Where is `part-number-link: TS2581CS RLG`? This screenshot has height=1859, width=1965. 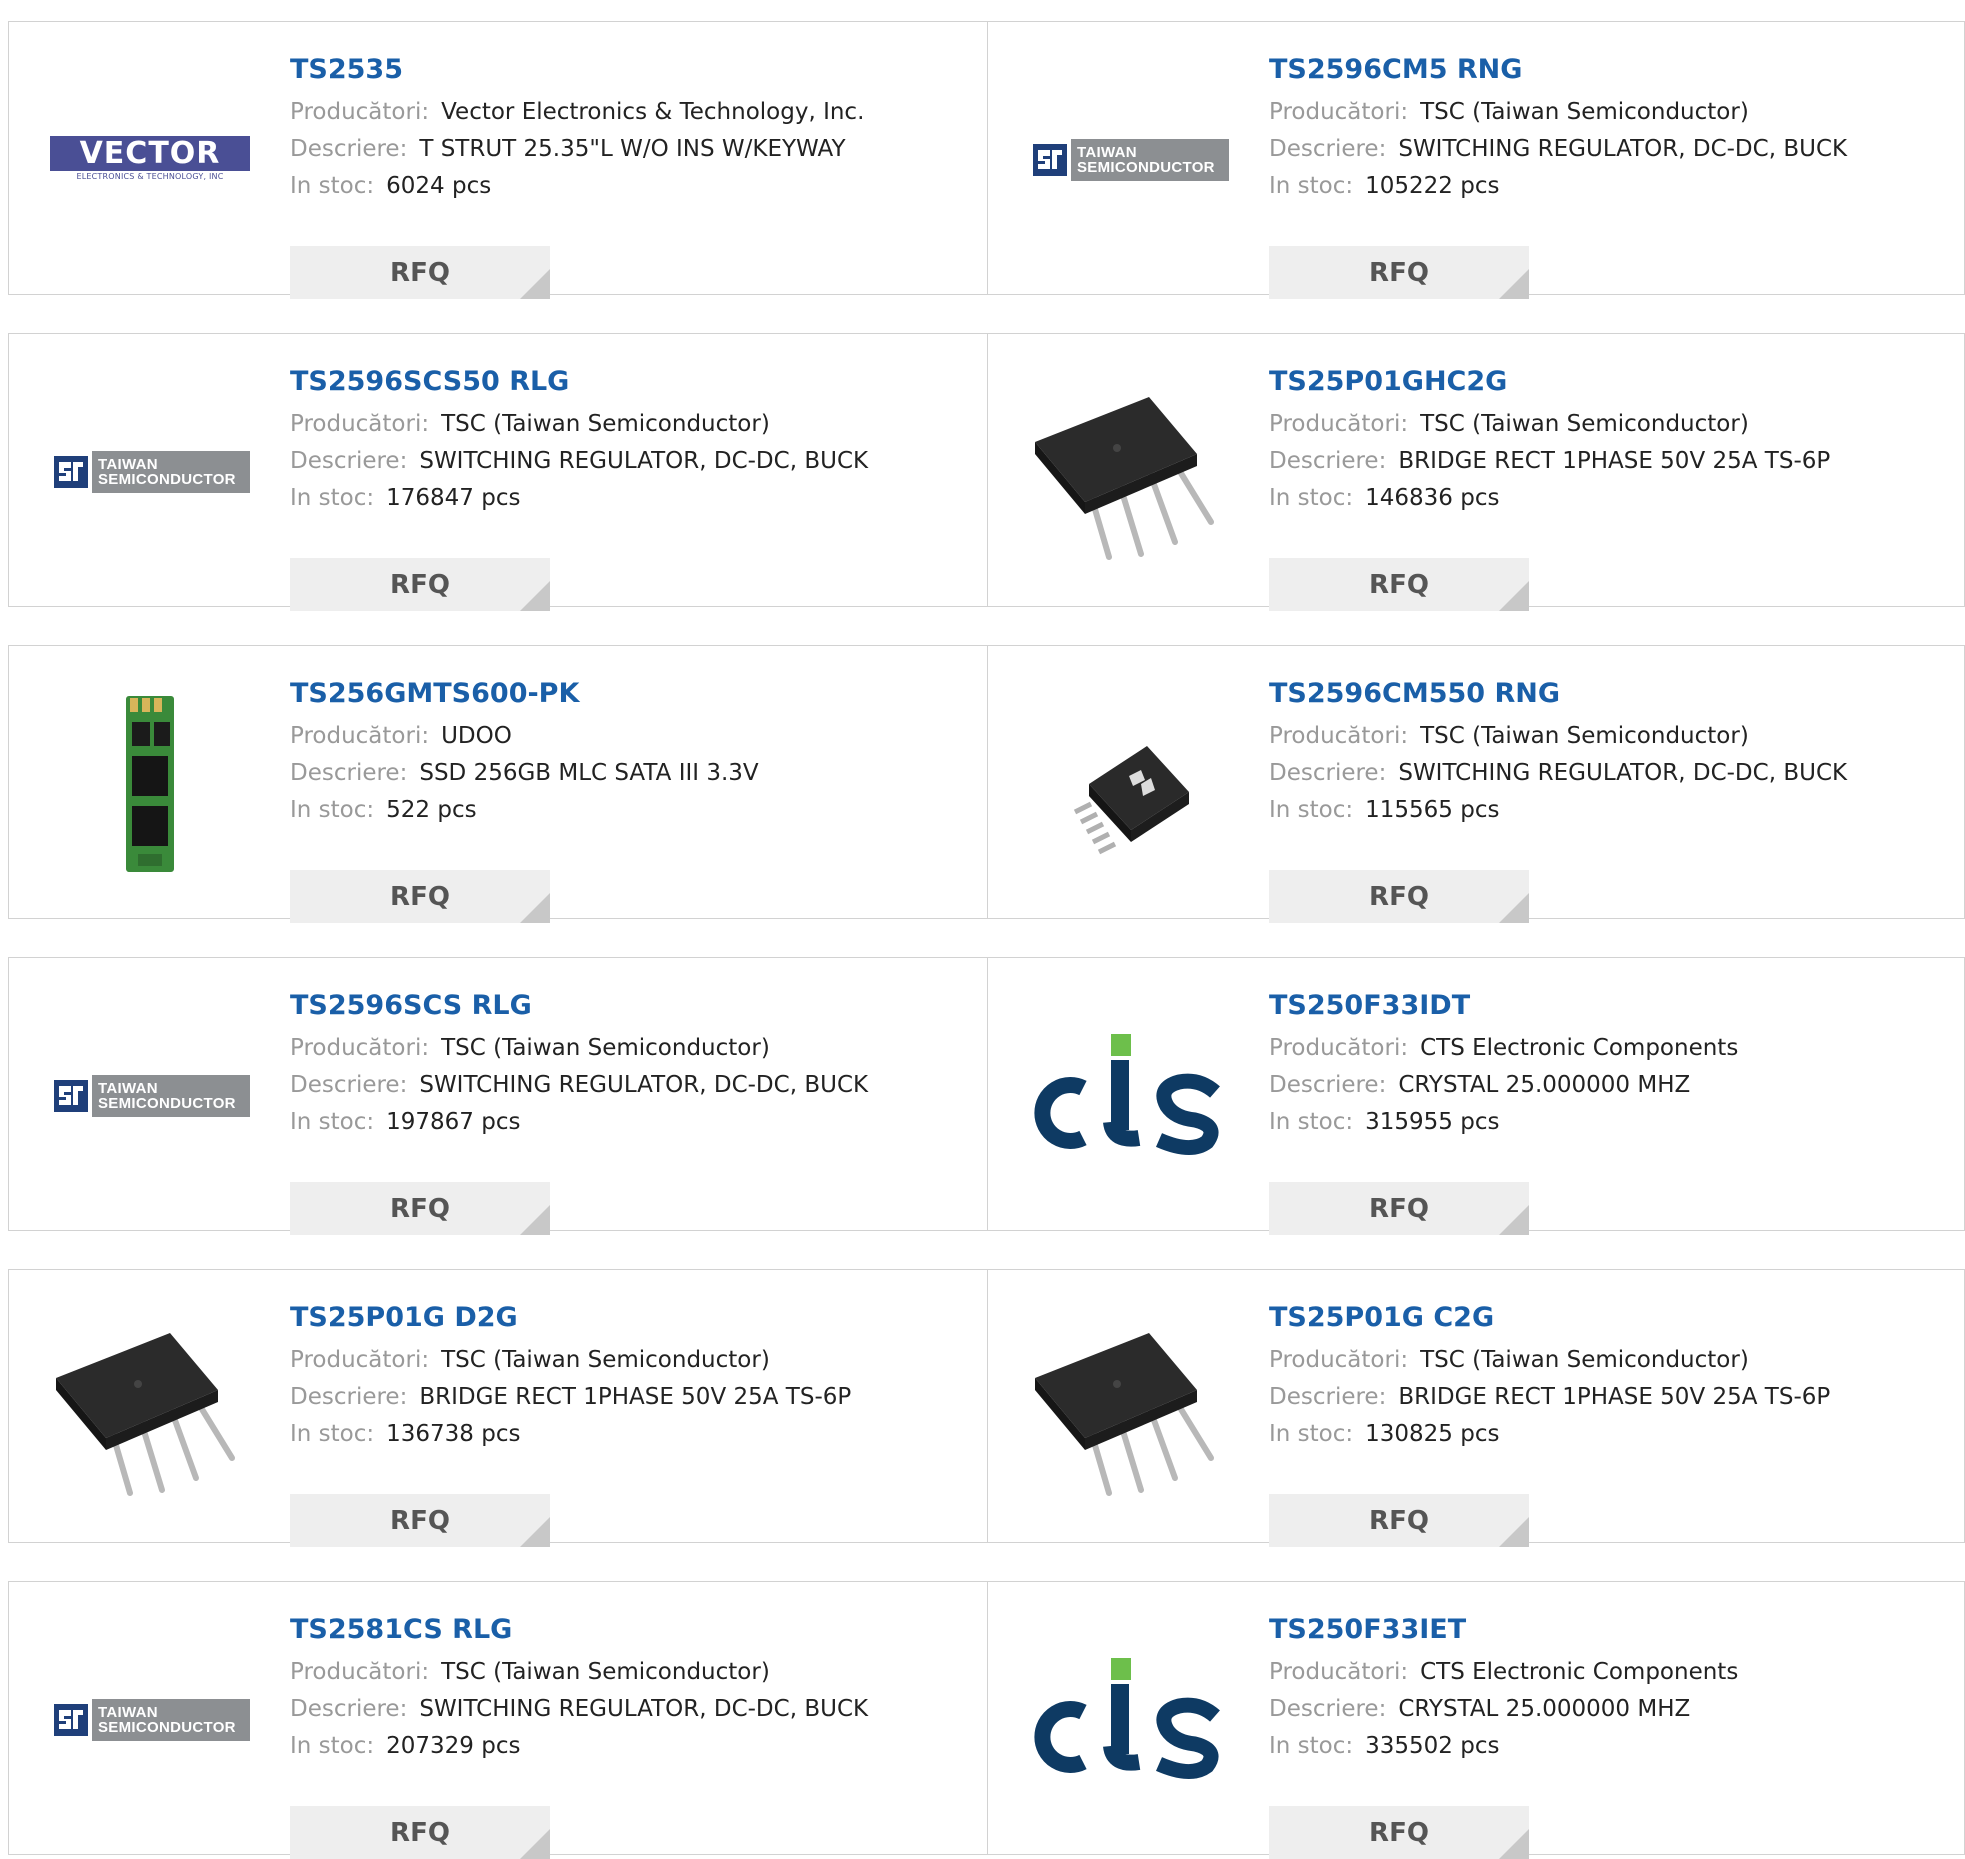
part-number-link: TS2581CS RLG is located at coordinates (401, 1630).